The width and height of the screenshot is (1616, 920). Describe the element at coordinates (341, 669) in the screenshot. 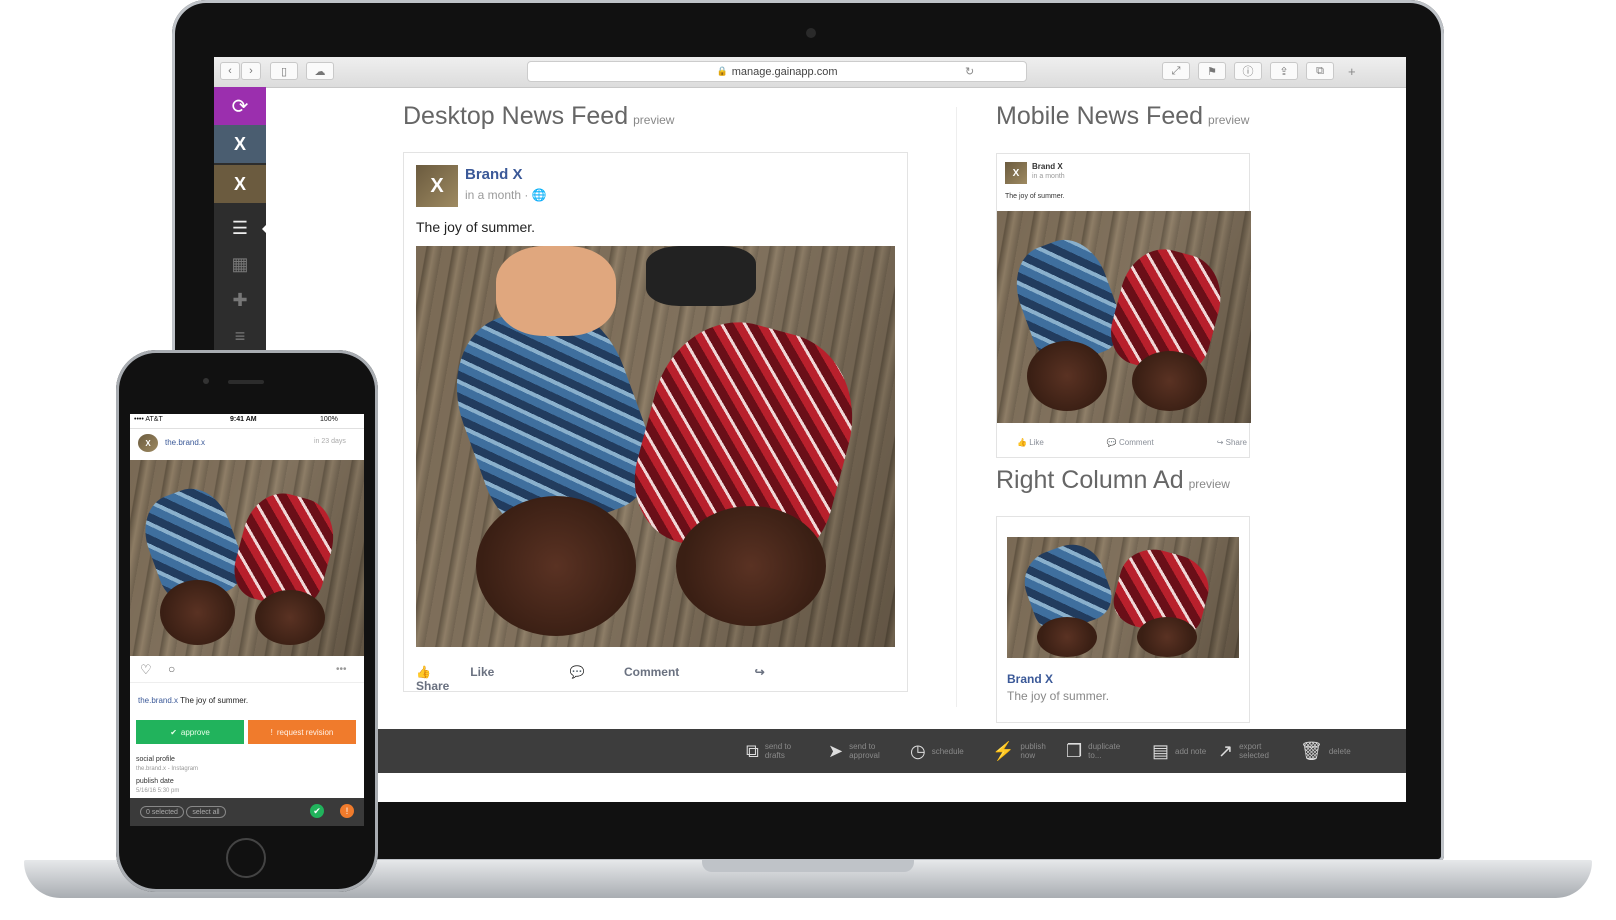

I see `more-icon: •••` at that location.